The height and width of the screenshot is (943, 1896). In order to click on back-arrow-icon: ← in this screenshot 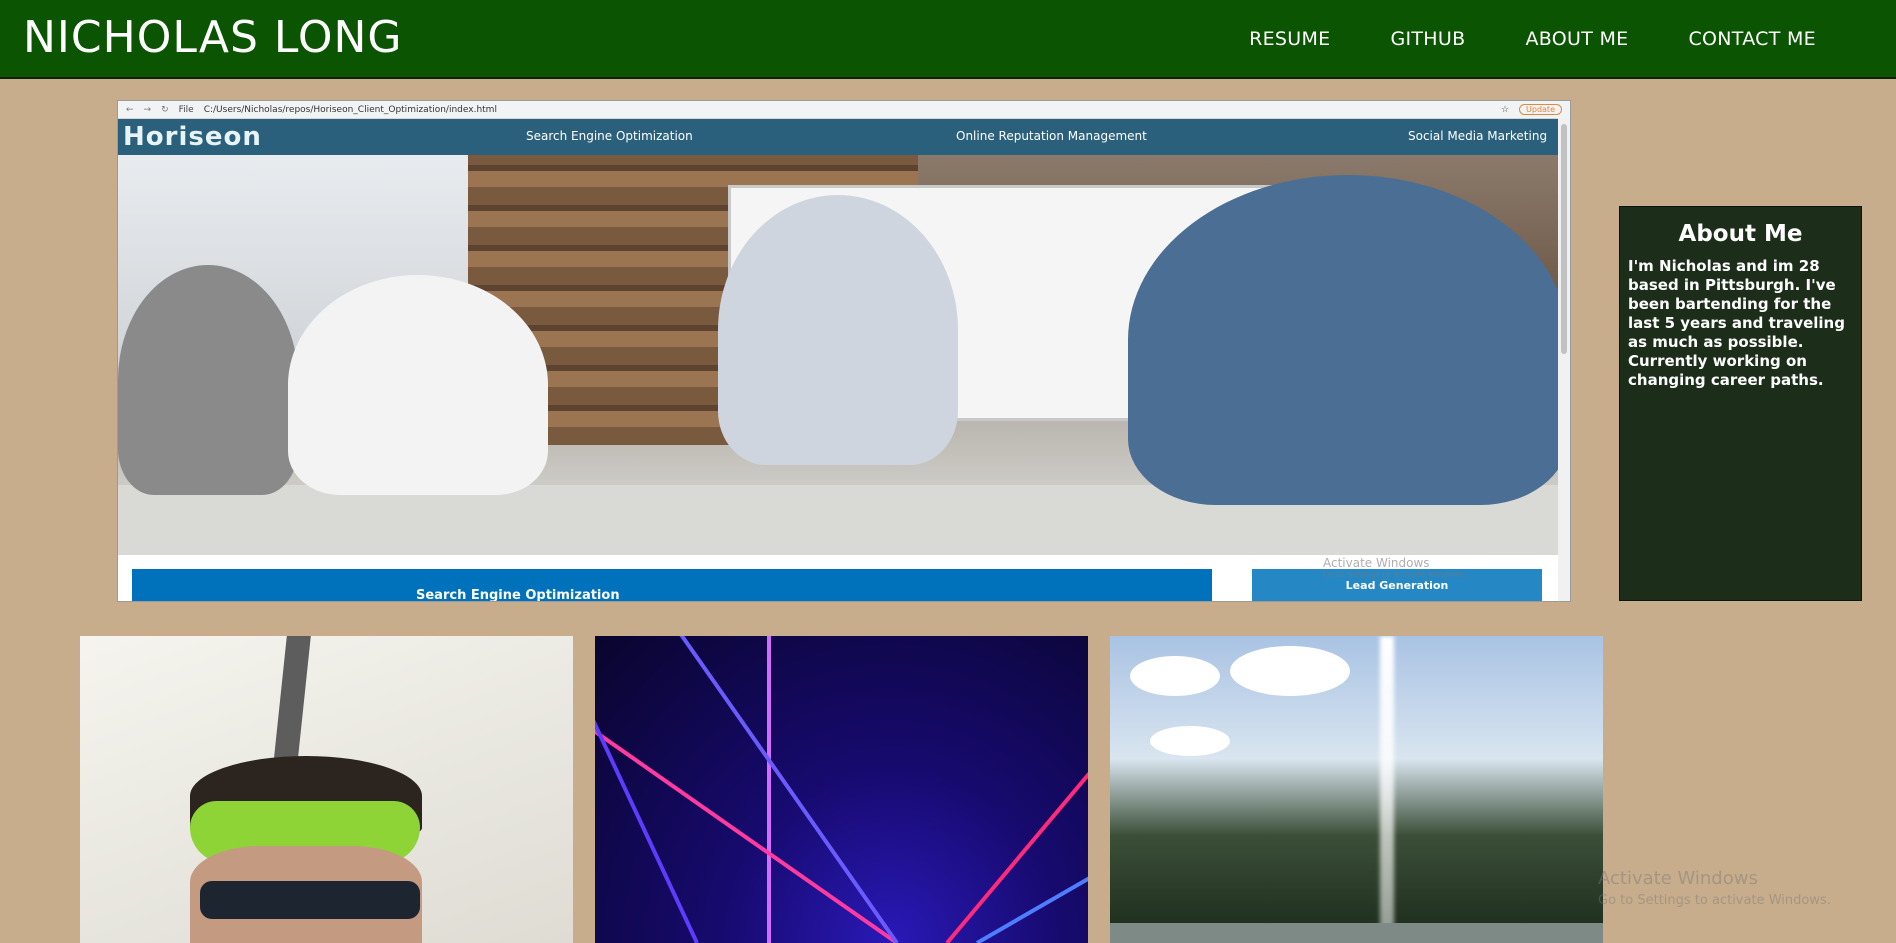, I will do `click(130, 109)`.